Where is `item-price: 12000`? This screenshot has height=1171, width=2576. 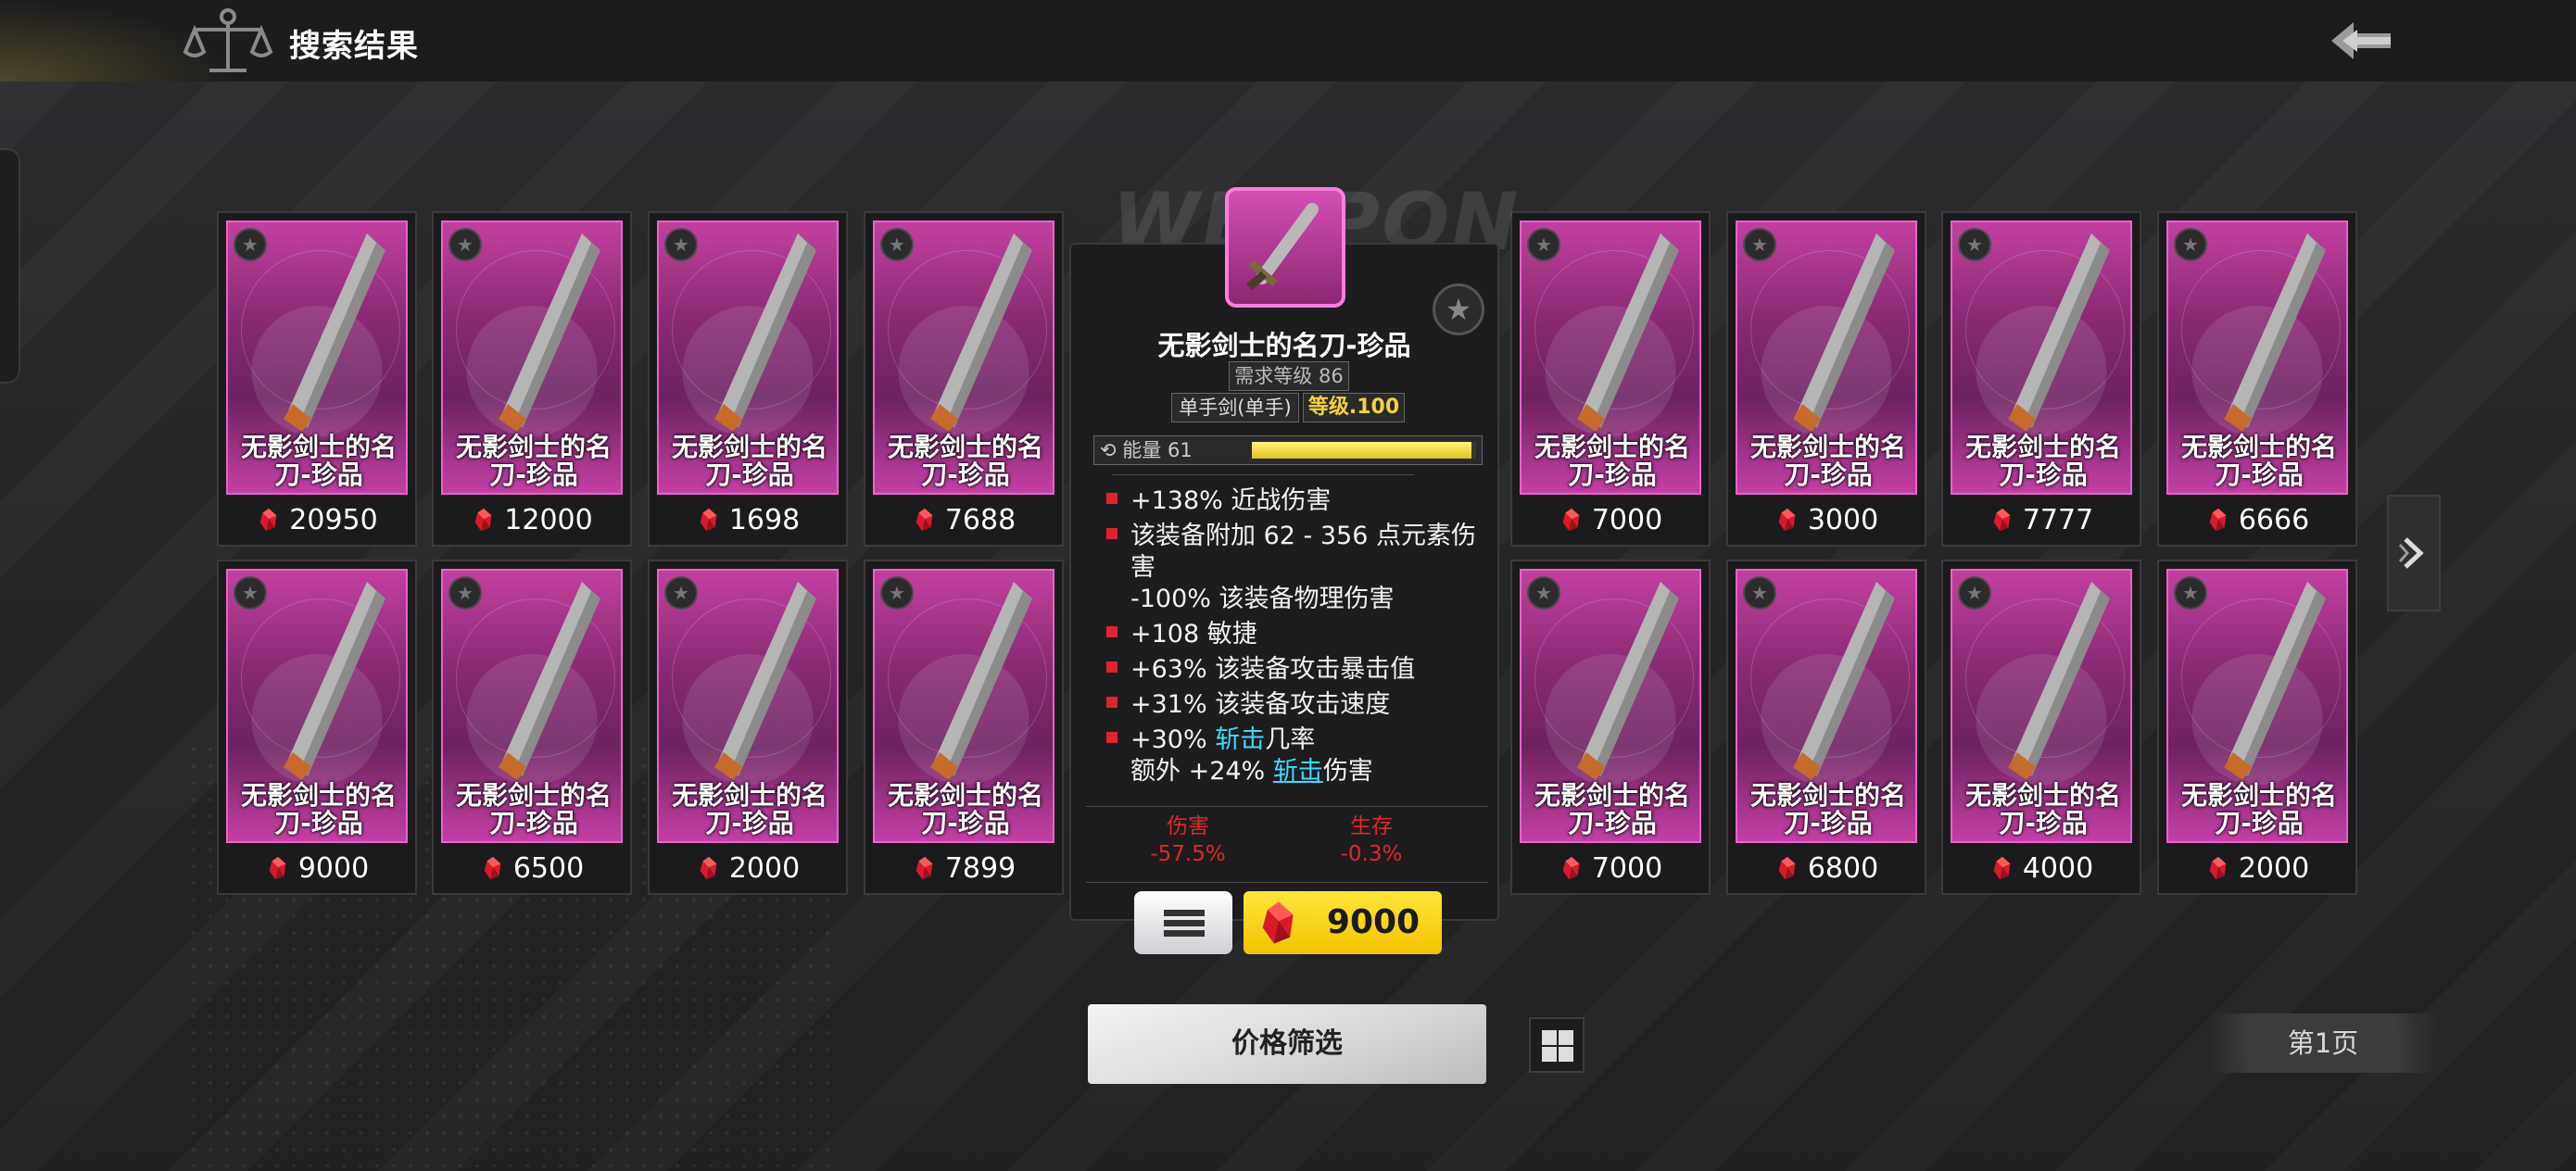
item-price: 12000 is located at coordinates (532, 521).